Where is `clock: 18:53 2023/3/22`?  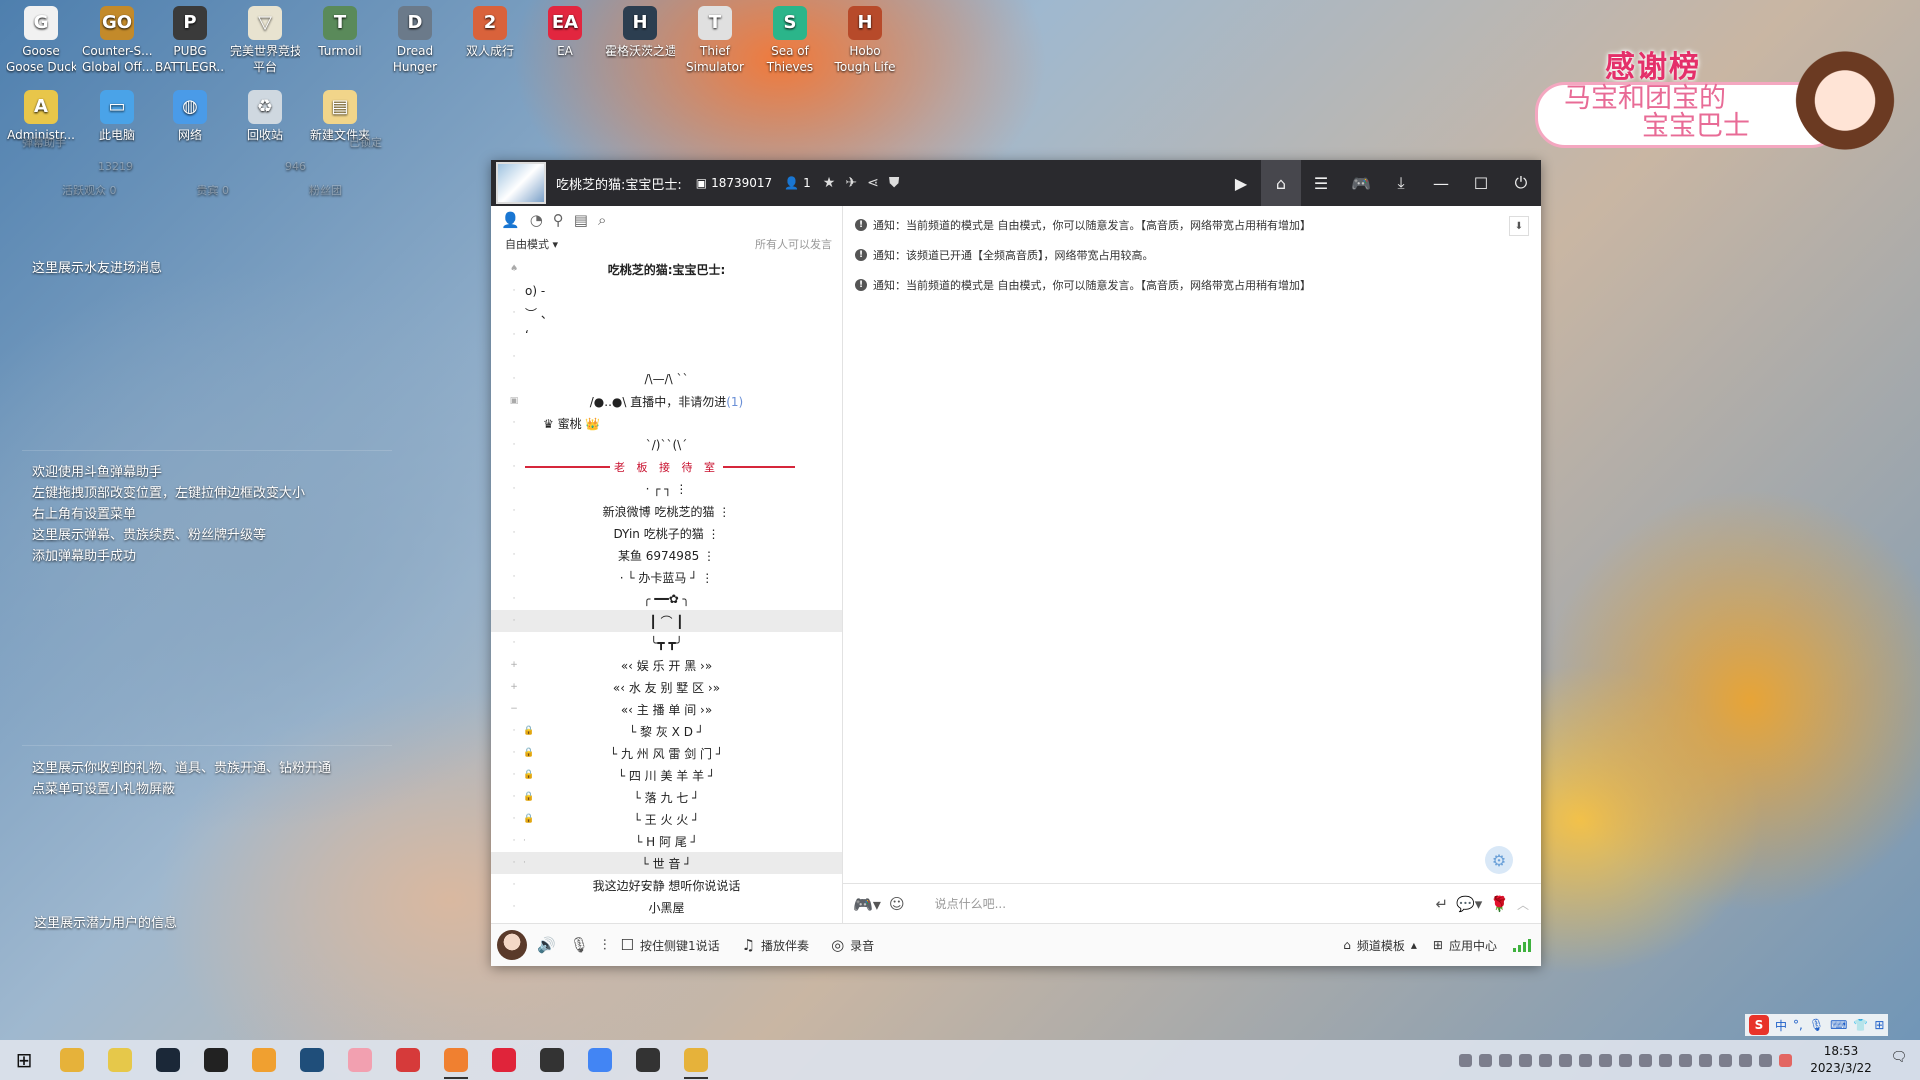
clock: 18:53 2023/3/22 is located at coordinates (1841, 1060).